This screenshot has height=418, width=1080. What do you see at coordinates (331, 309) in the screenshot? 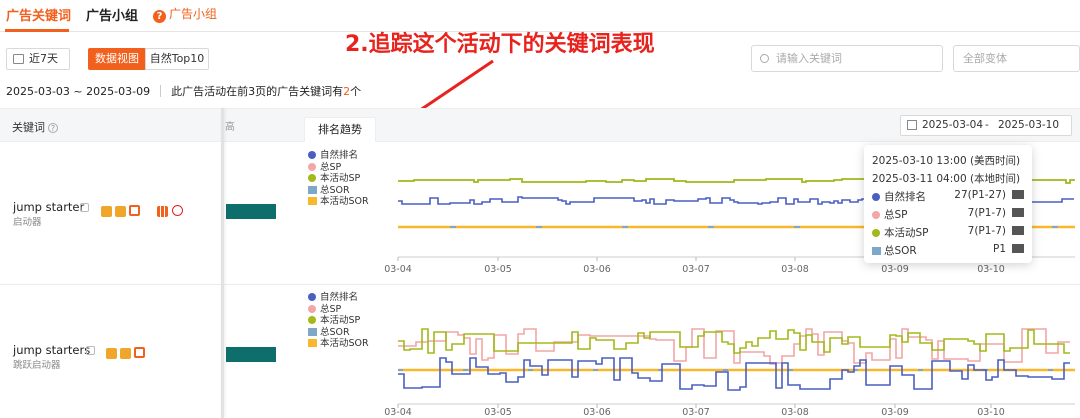
I see `legend-label: 总SP` at bounding box center [331, 309].